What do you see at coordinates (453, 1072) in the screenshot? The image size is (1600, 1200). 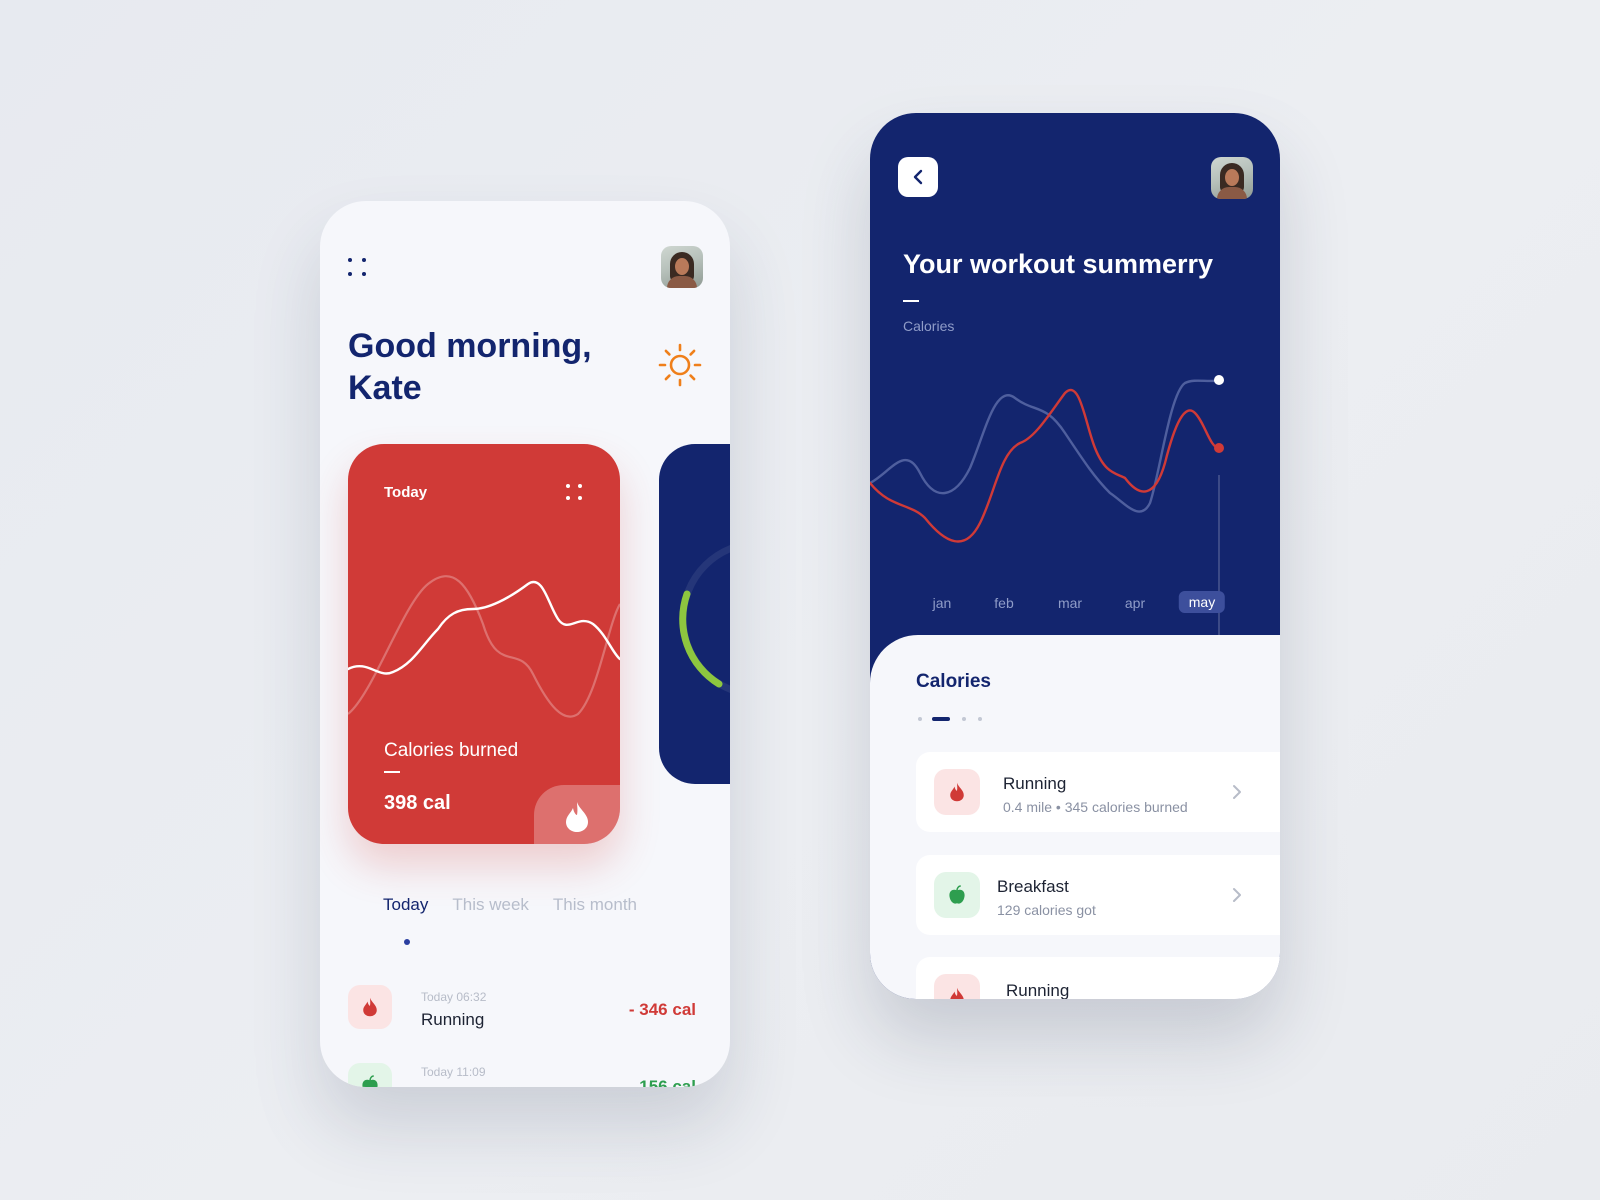 I see `activity-time: Today 11:09` at bounding box center [453, 1072].